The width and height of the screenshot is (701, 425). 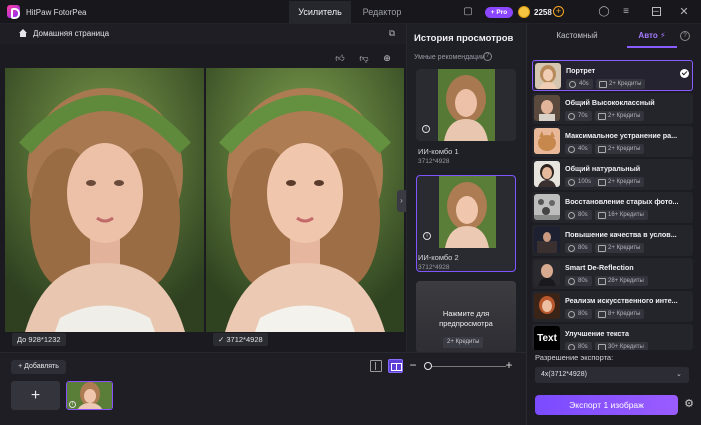 I want to click on zoom-slider-handle, so click(x=428, y=366).